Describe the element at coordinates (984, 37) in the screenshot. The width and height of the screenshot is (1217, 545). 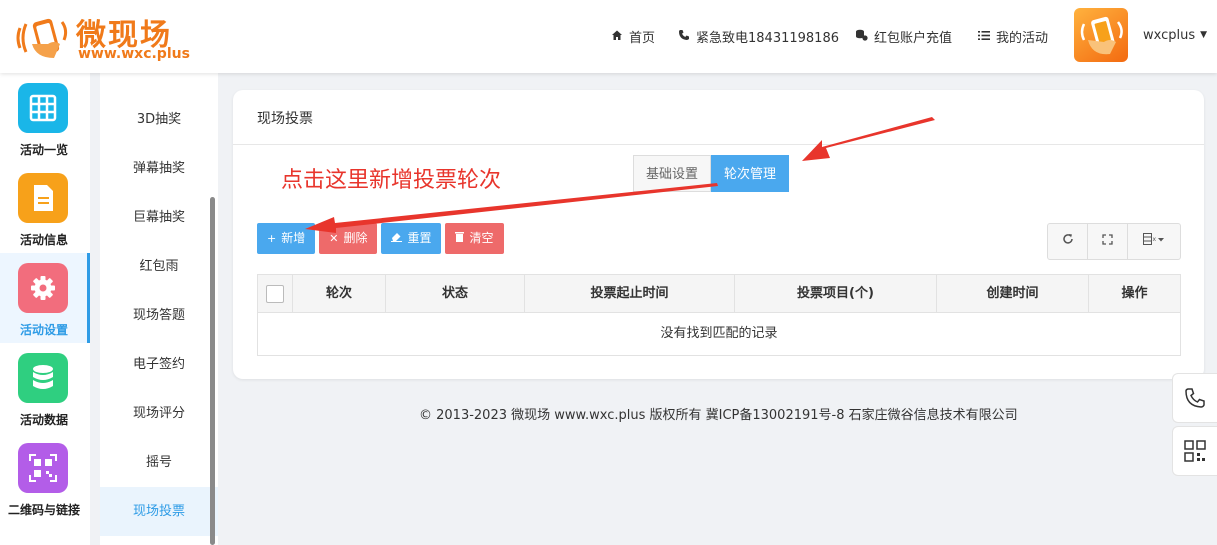
I see `list-icon` at that location.